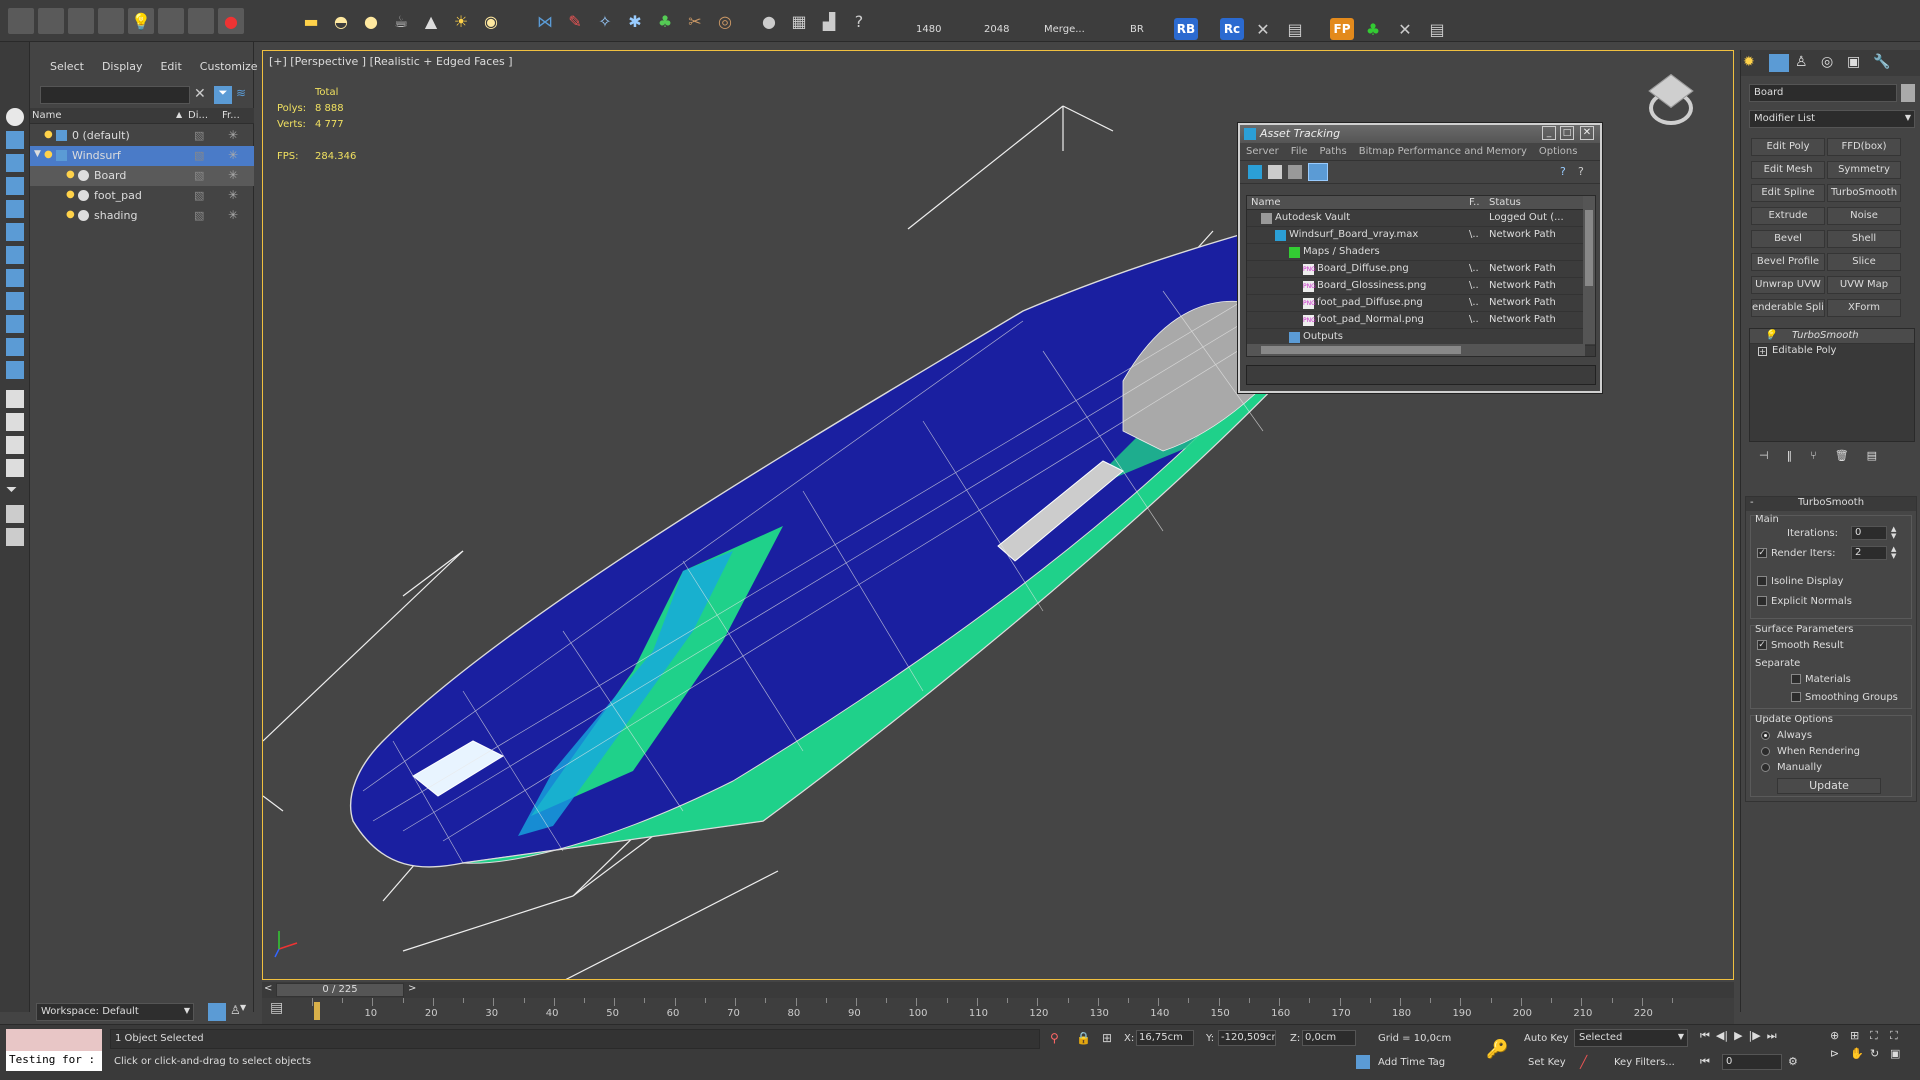 This screenshot has height=1080, width=1920. I want to click on filter-icon: ⏷, so click(223, 95).